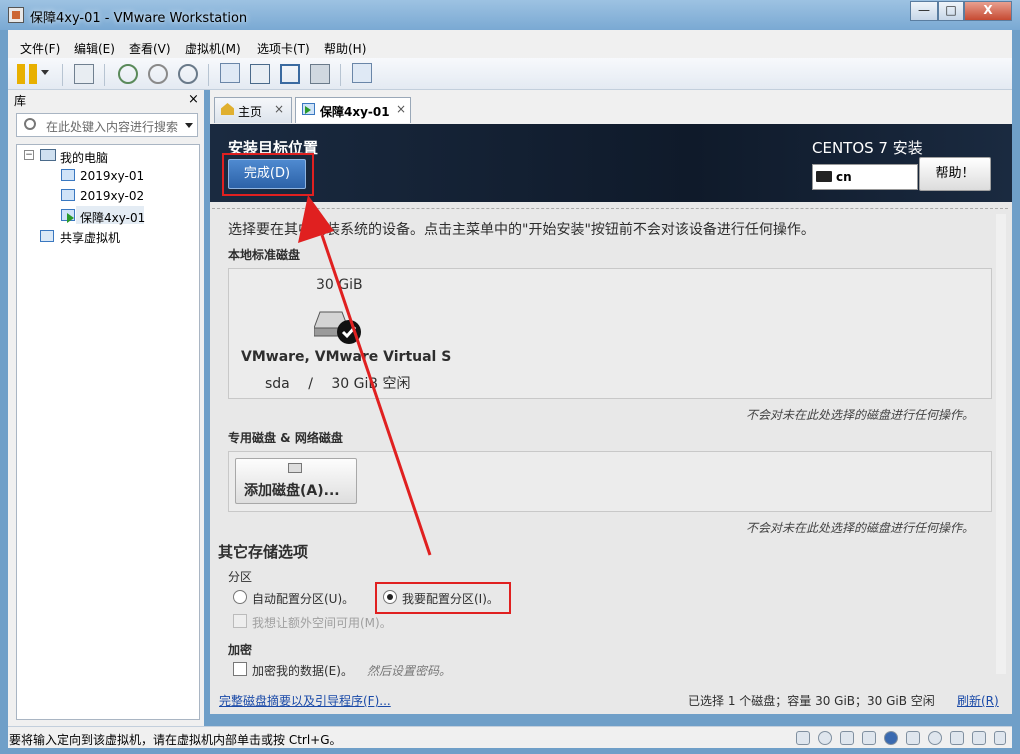  Describe the element at coordinates (891, 738) in the screenshot. I see `usb-device-icon` at that location.